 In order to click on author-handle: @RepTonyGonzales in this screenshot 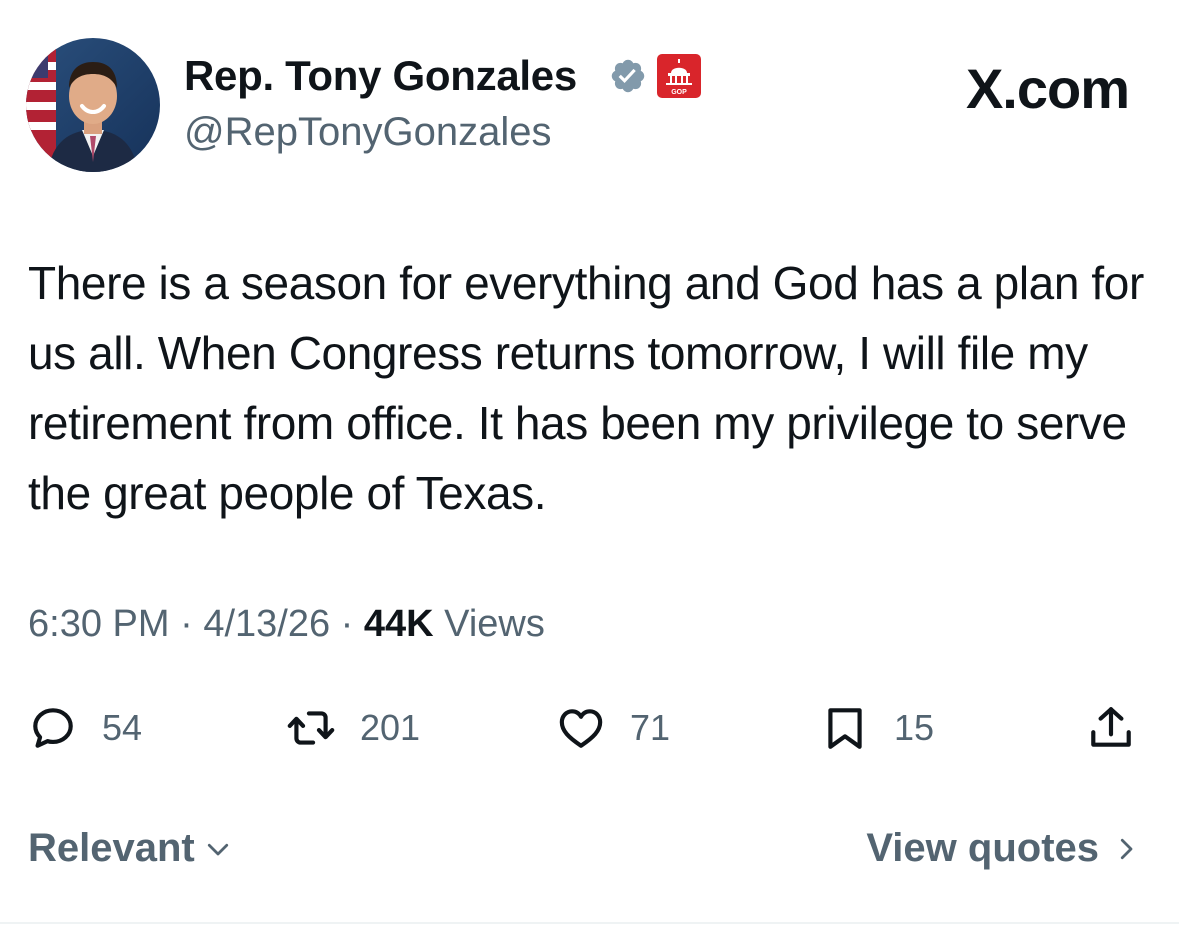, I will do `click(367, 132)`.